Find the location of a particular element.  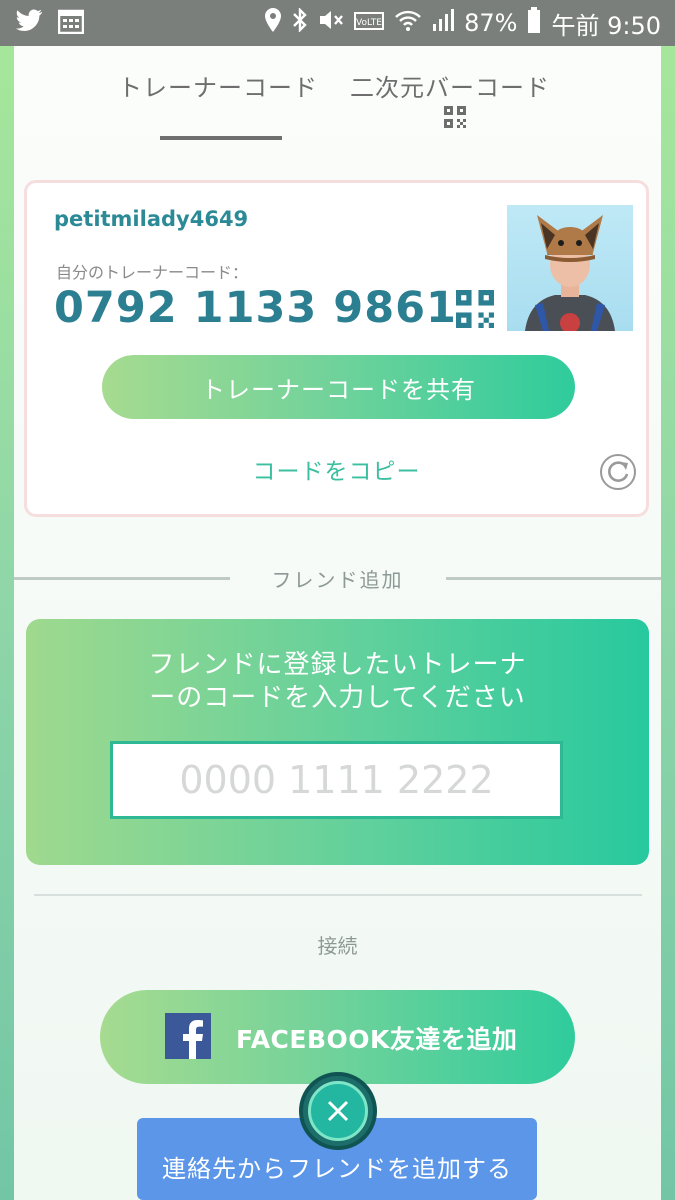

location-icon is located at coordinates (273, 23).